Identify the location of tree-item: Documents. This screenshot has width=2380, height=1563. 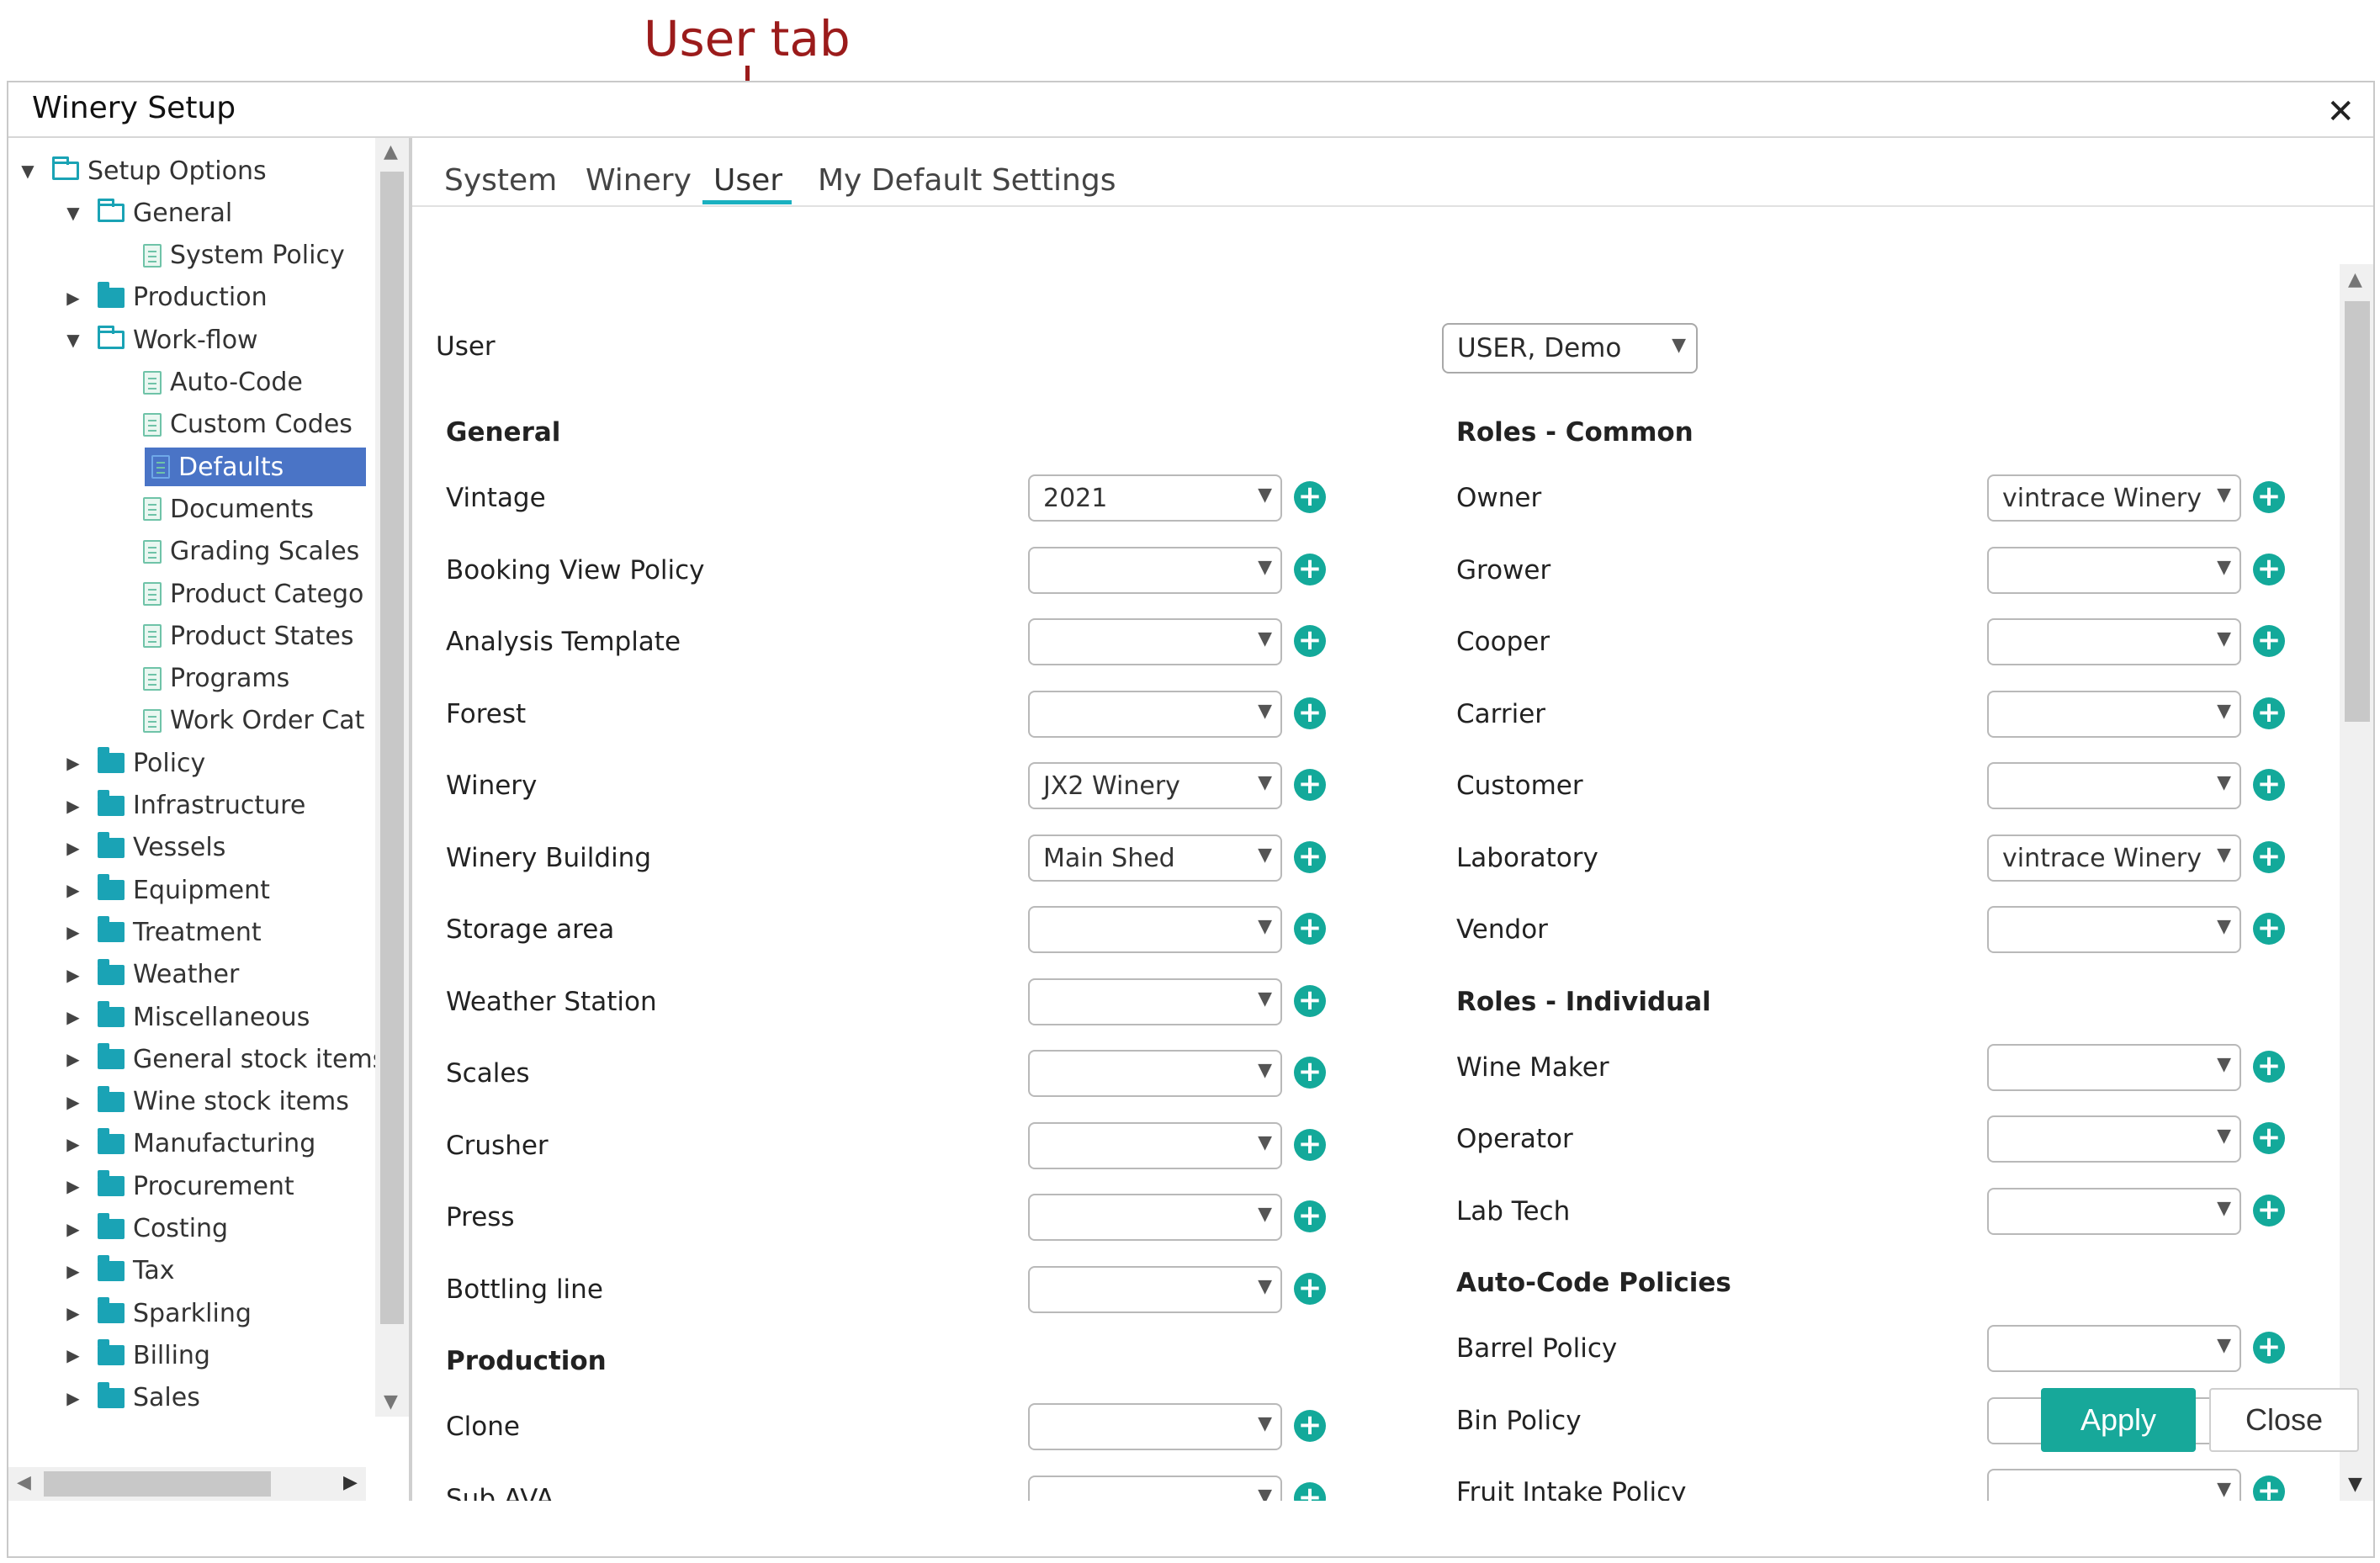
(212, 509).